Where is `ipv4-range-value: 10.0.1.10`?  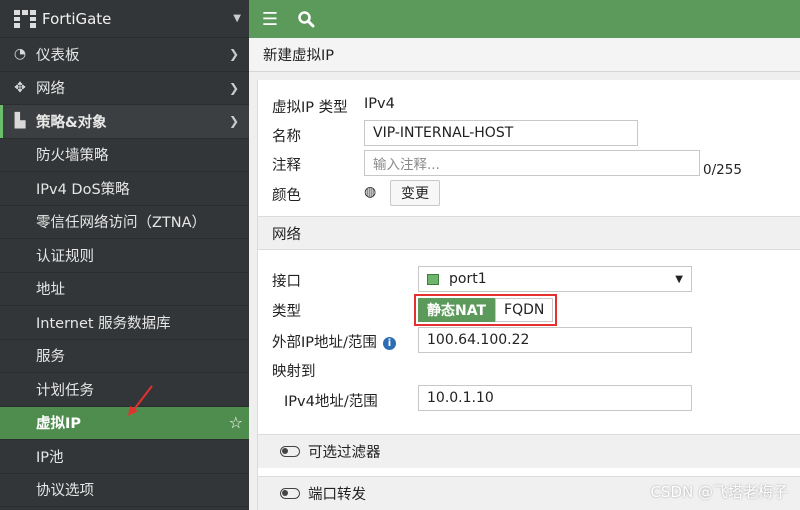
ipv4-range-value: 10.0.1.10 is located at coordinates (460, 398).